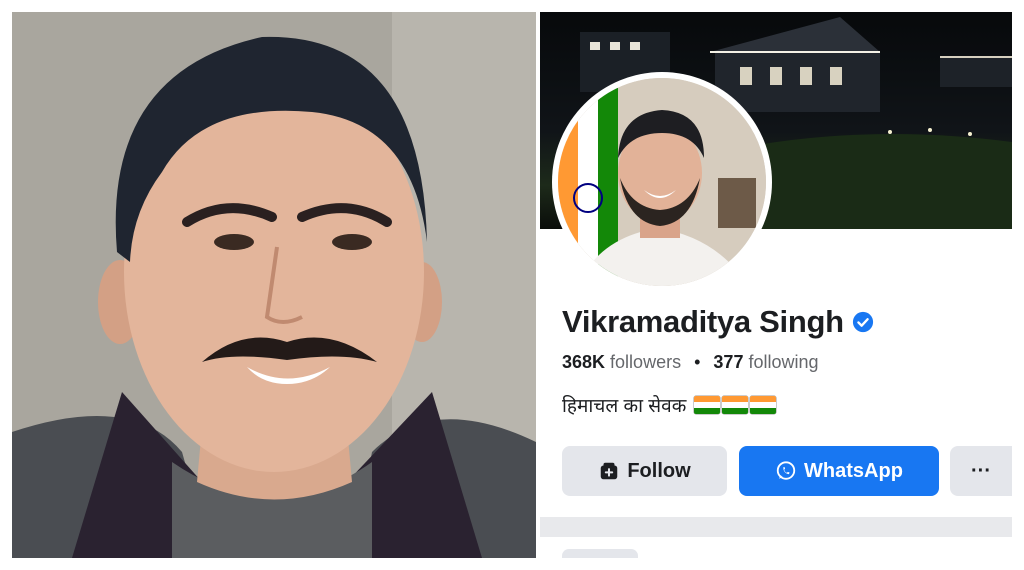 The width and height of the screenshot is (1024, 570). I want to click on followers-count: 368K, so click(583, 362).